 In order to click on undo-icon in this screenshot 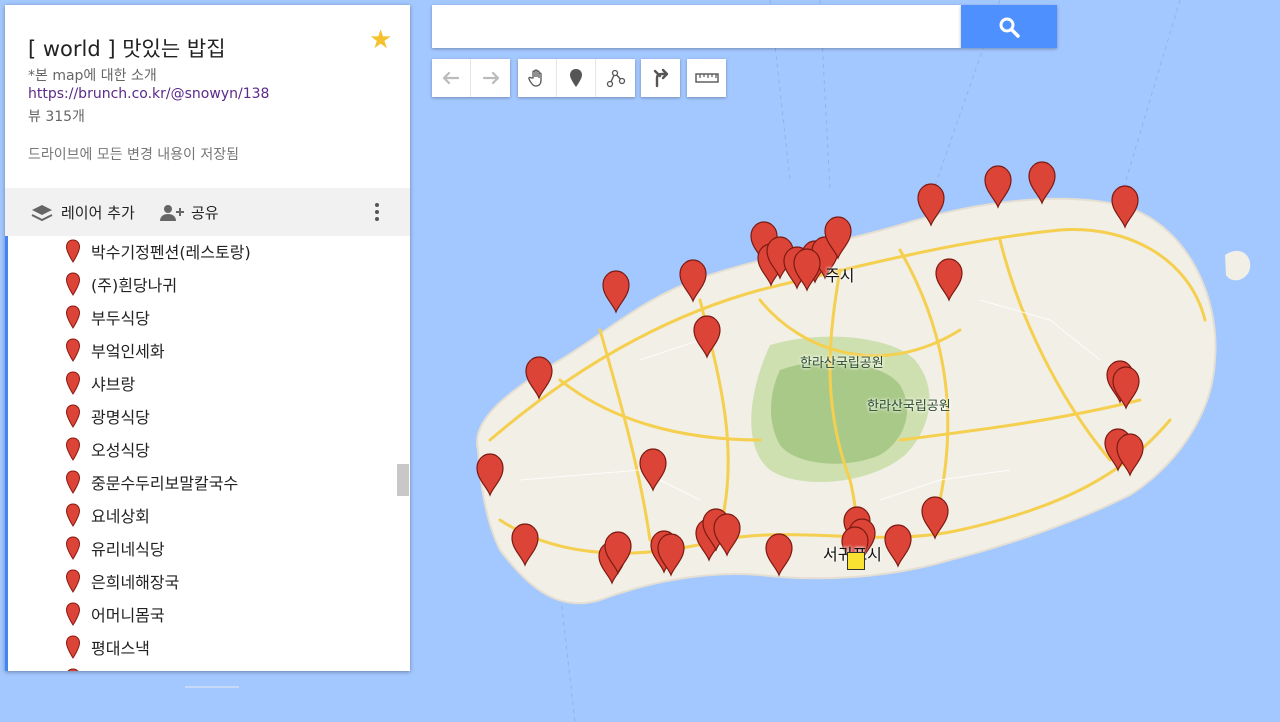, I will do `click(451, 78)`.